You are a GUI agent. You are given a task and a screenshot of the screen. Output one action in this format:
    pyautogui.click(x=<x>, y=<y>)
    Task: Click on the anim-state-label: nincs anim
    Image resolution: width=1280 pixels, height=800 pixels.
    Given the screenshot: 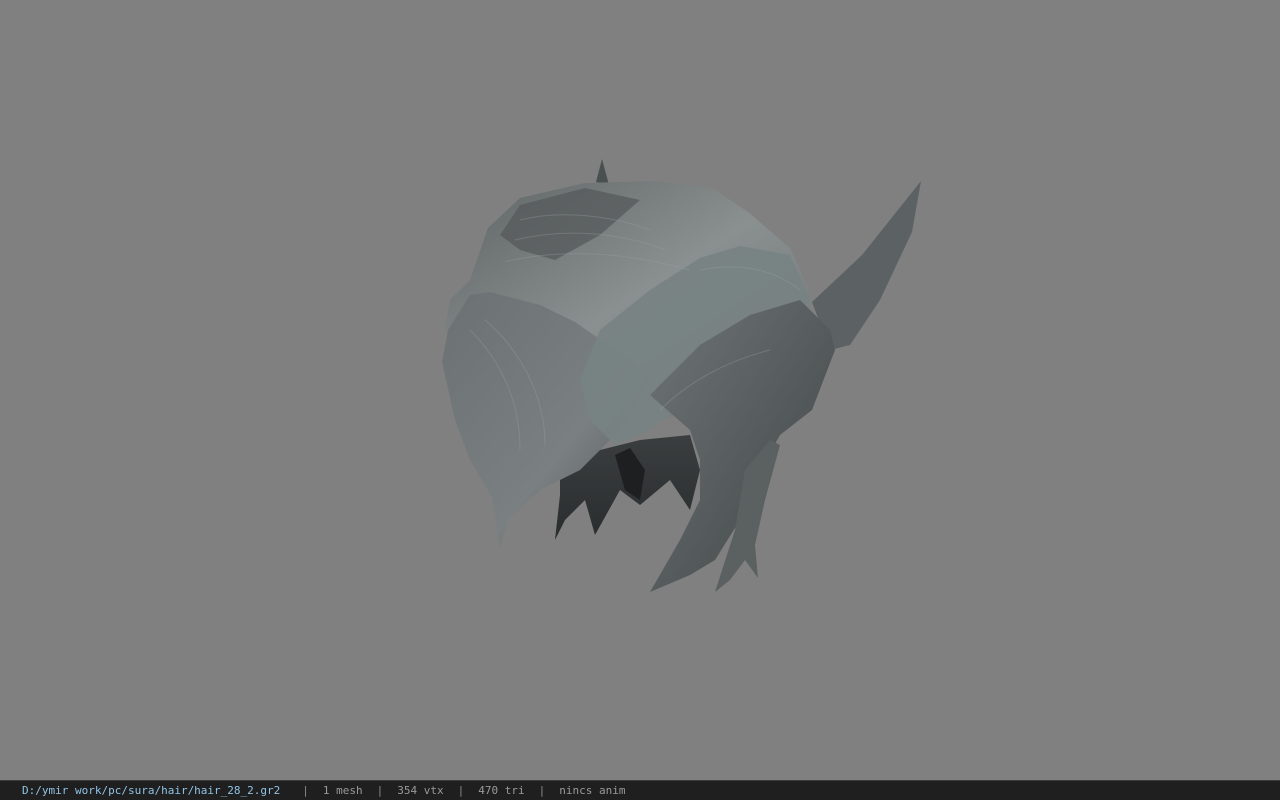 What is the action you would take?
    pyautogui.click(x=592, y=790)
    